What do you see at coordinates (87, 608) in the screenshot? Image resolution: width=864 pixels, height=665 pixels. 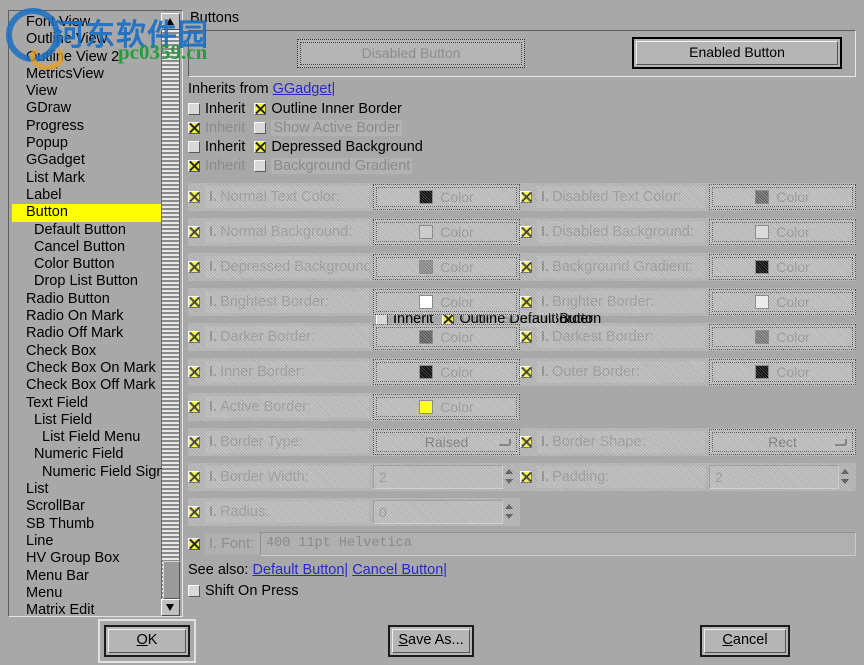 I see `tree-item: Matrix Edit` at bounding box center [87, 608].